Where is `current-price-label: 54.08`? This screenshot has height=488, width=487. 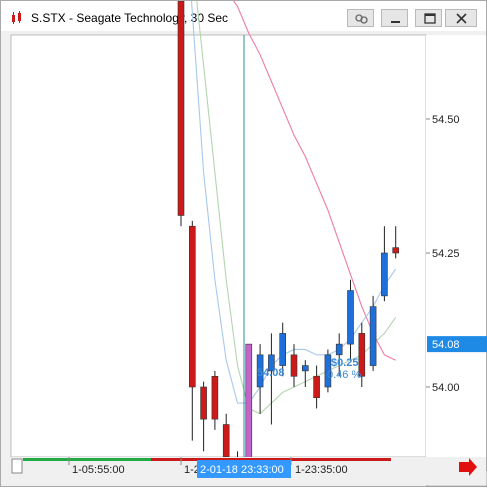 current-price-label: 54.08 is located at coordinates (446, 345).